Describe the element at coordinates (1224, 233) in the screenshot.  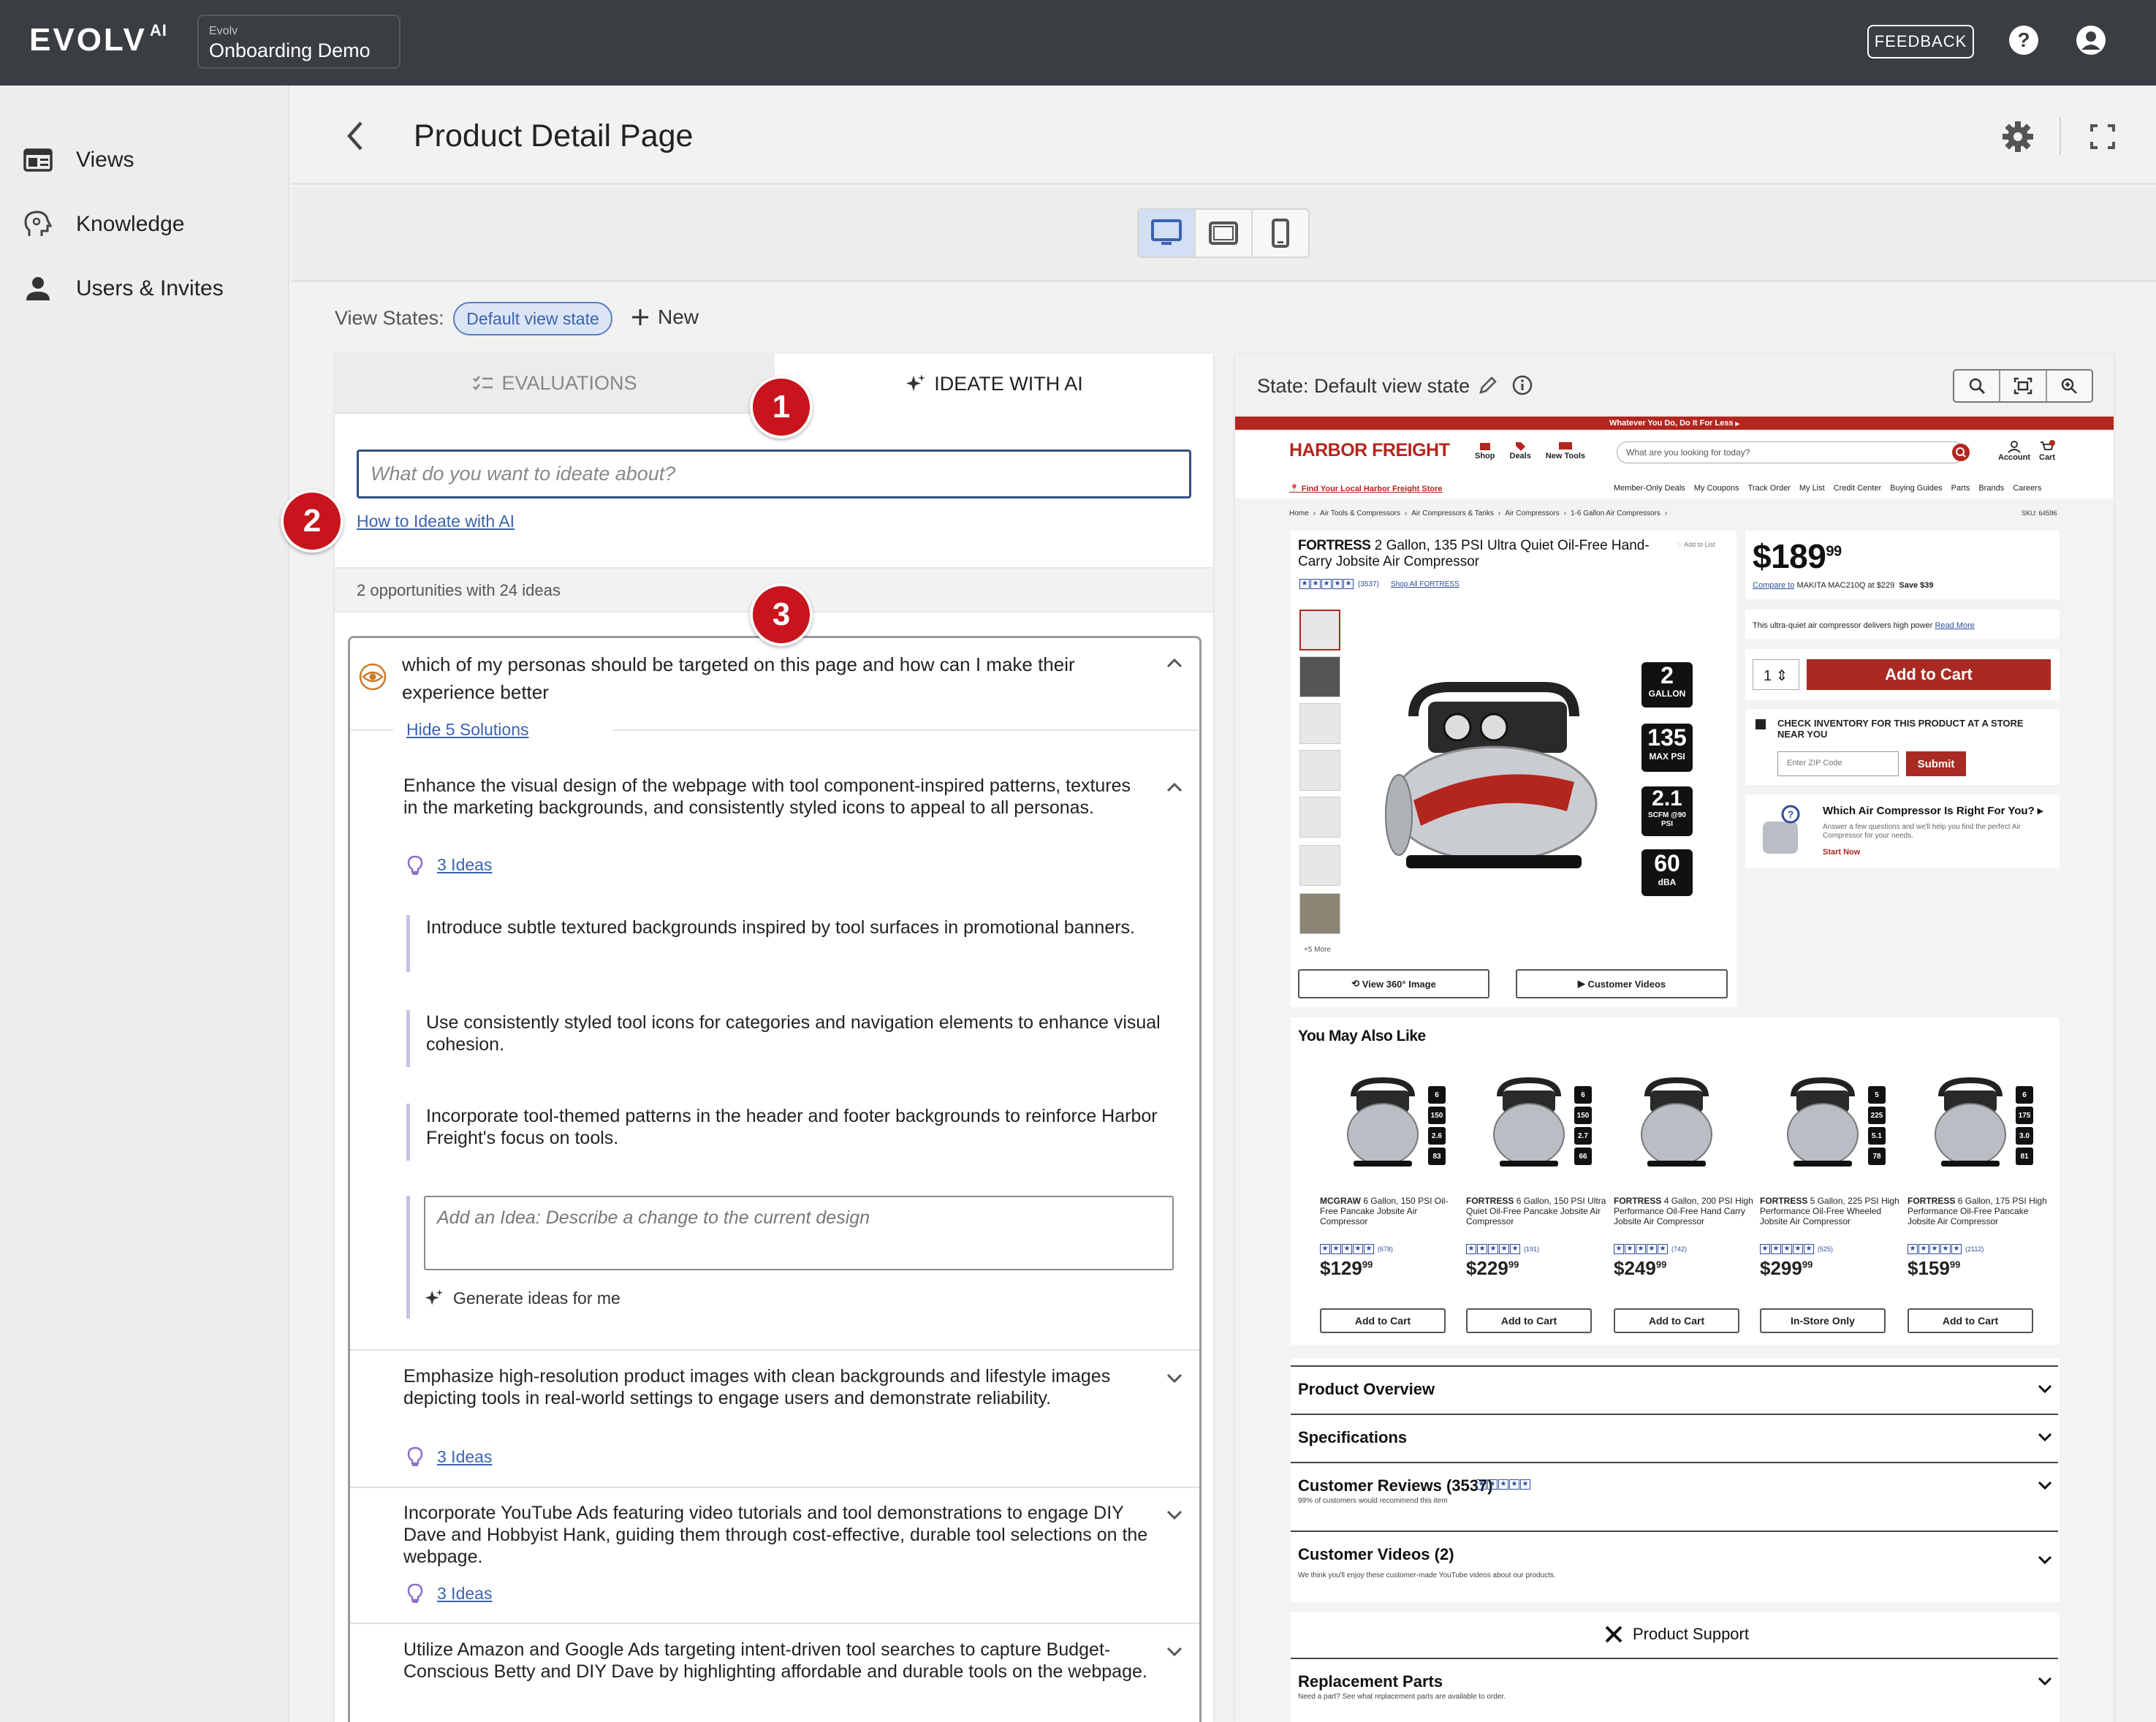
I see `tablet-device-button` at that location.